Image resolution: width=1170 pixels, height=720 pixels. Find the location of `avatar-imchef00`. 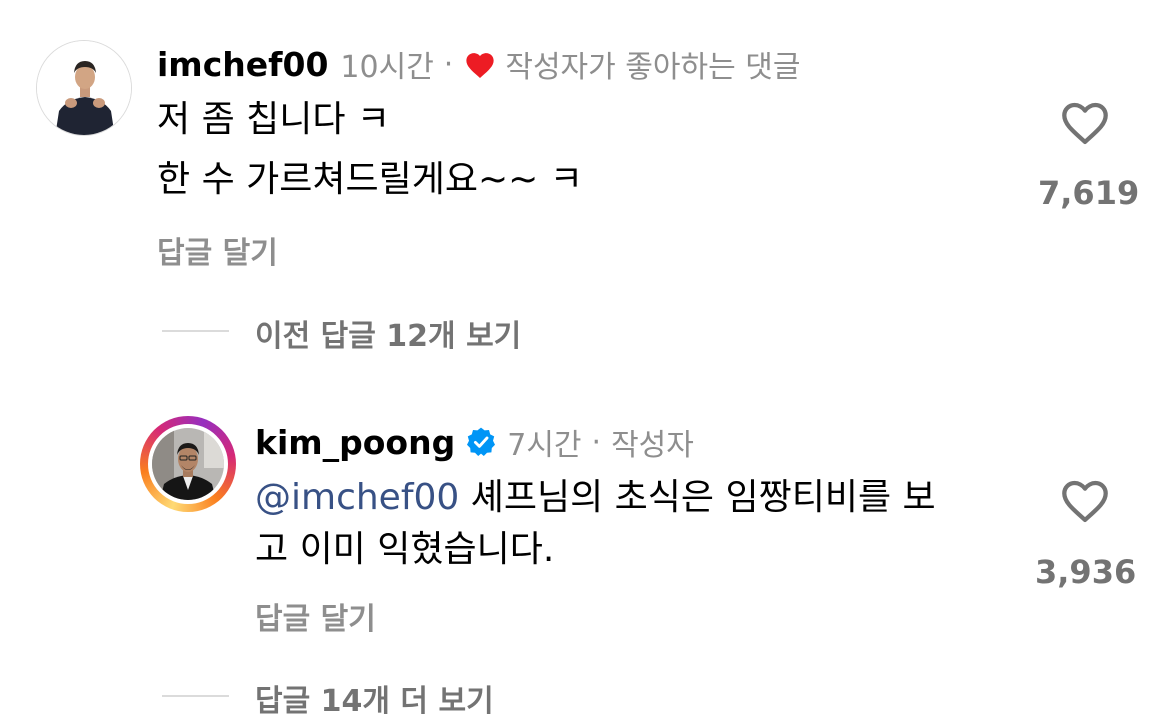

avatar-imchef00 is located at coordinates (84, 88).